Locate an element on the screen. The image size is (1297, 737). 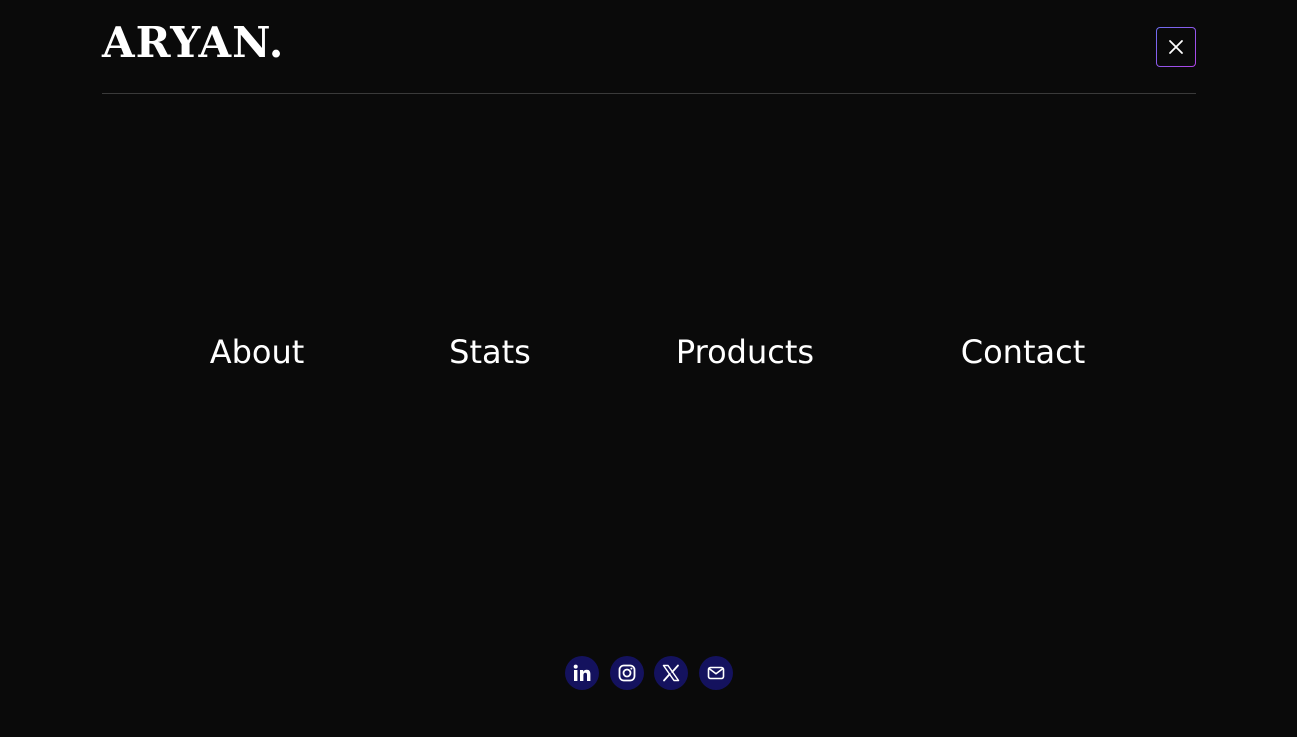
nav-link-products: Products is located at coordinates (745, 352).